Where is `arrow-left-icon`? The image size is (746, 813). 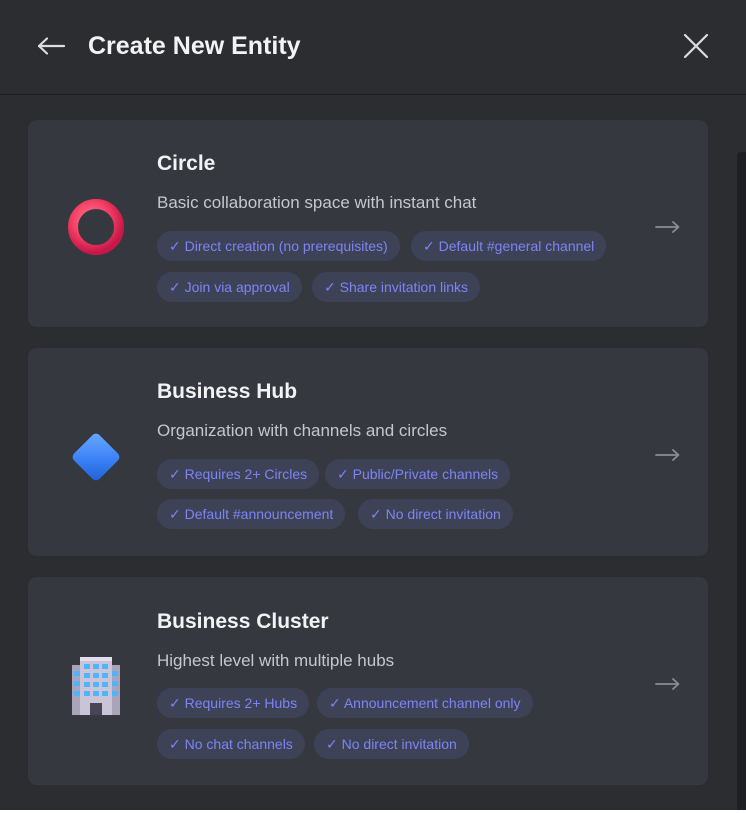 arrow-left-icon is located at coordinates (51, 46).